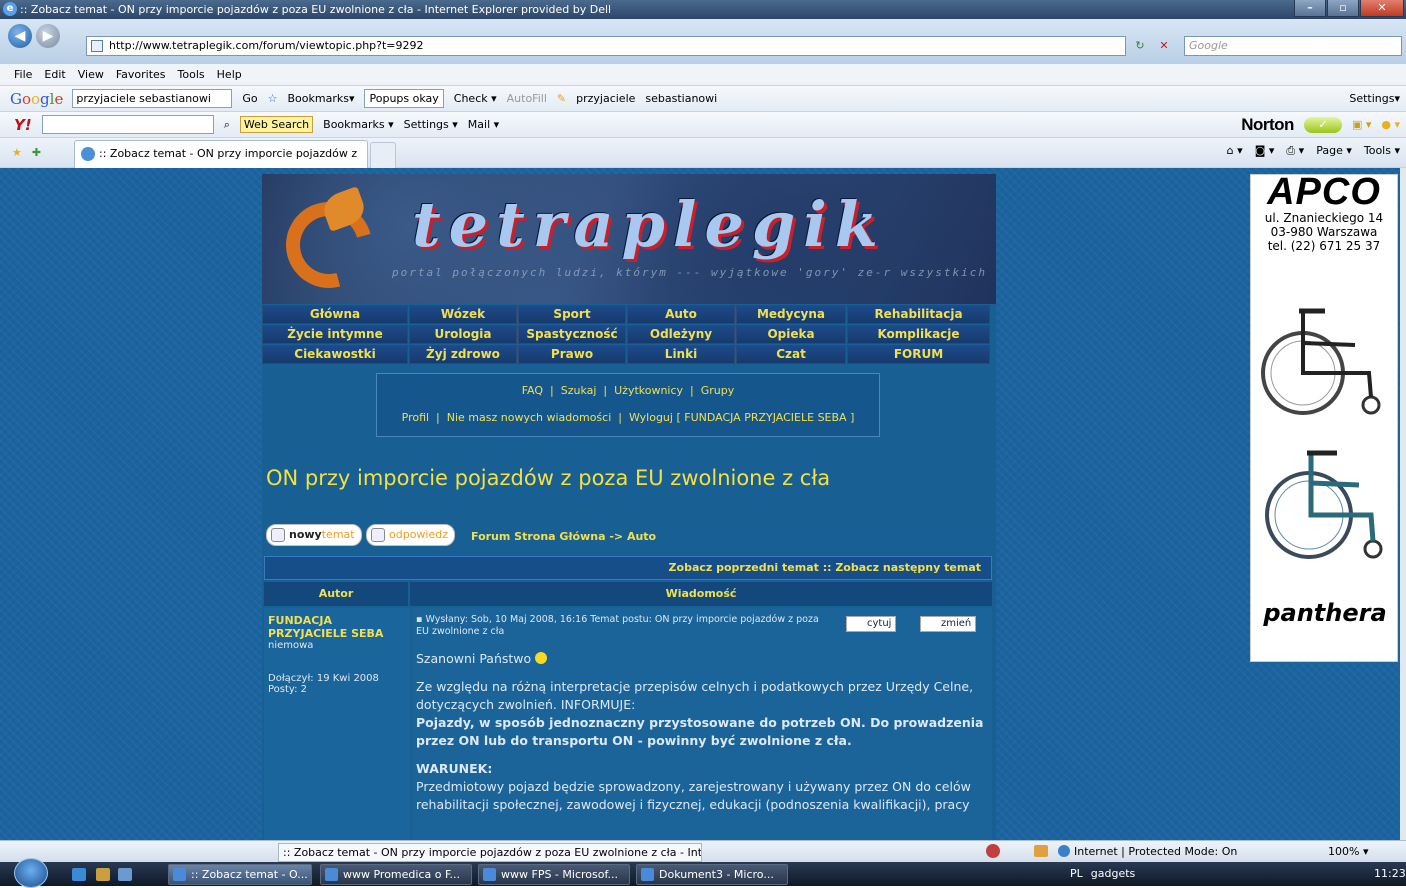  What do you see at coordinates (1390, 874) in the screenshot?
I see `clock: 11:23` at bounding box center [1390, 874].